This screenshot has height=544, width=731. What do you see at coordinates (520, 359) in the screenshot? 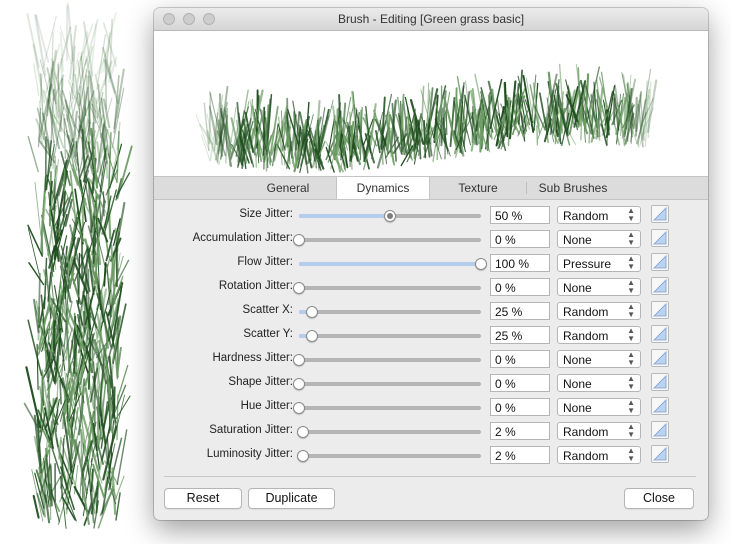
I see `hardness-jitter-value-field: 0 %` at bounding box center [520, 359].